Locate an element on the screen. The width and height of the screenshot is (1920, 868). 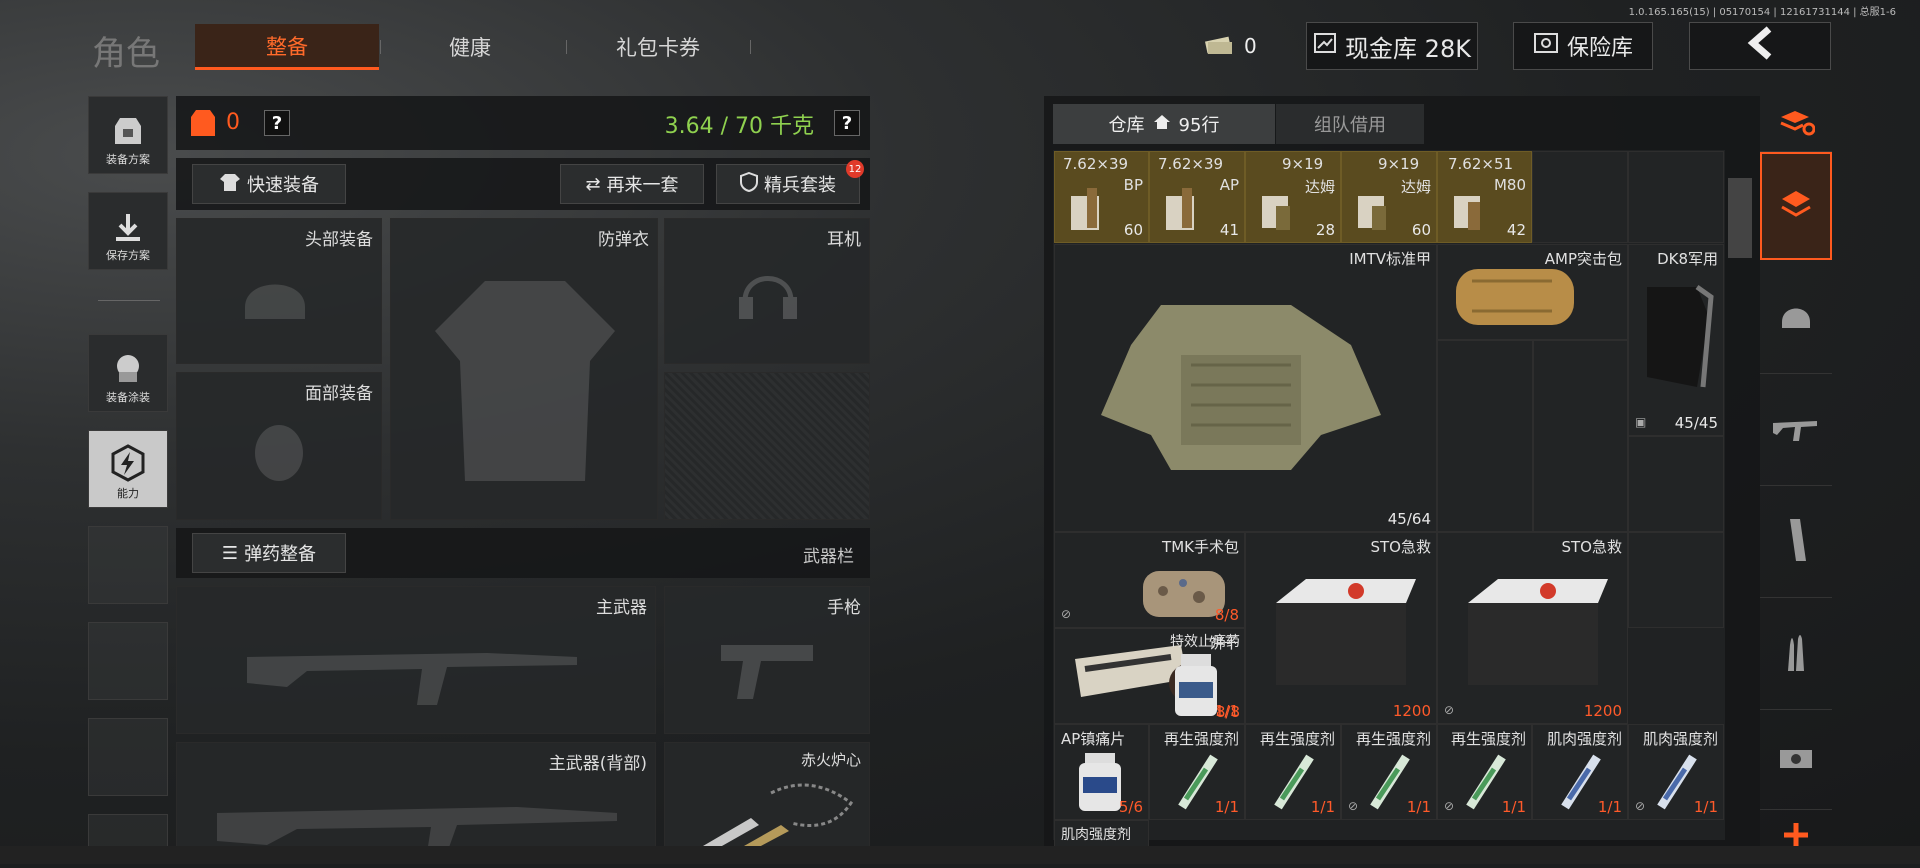
filter-rifle is located at coordinates (1796, 430).